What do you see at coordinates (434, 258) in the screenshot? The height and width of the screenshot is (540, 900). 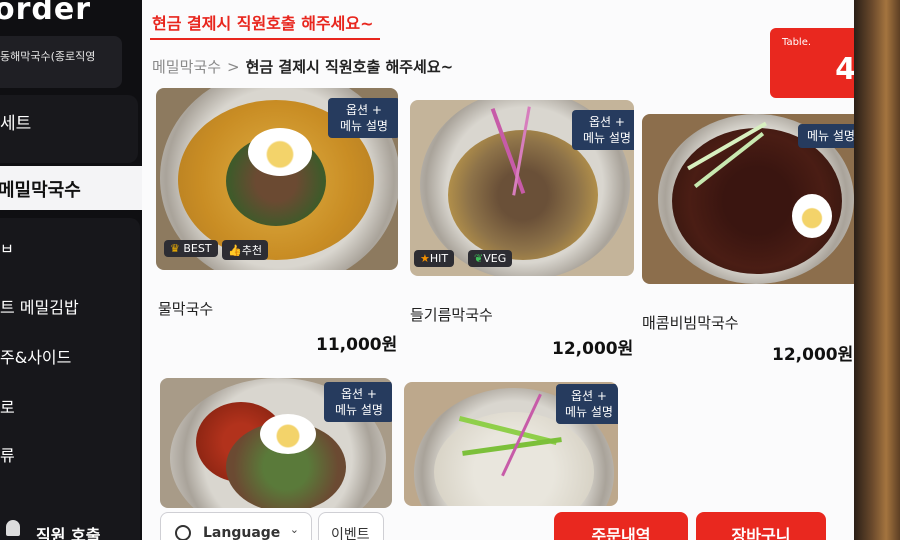 I see `hit-badge: ★HIT` at bounding box center [434, 258].